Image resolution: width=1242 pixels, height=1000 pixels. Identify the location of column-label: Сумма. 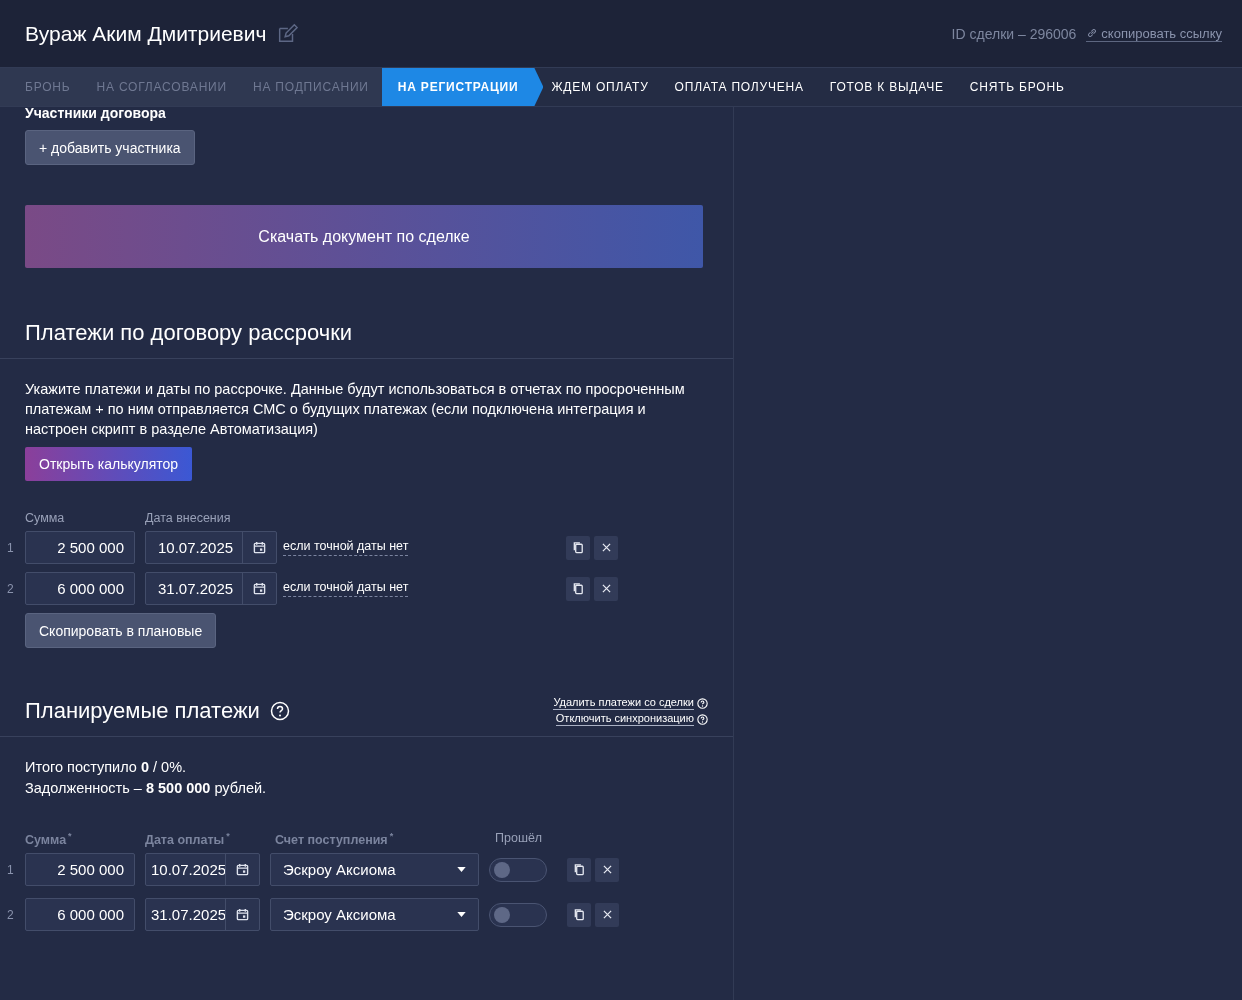
(45, 518).